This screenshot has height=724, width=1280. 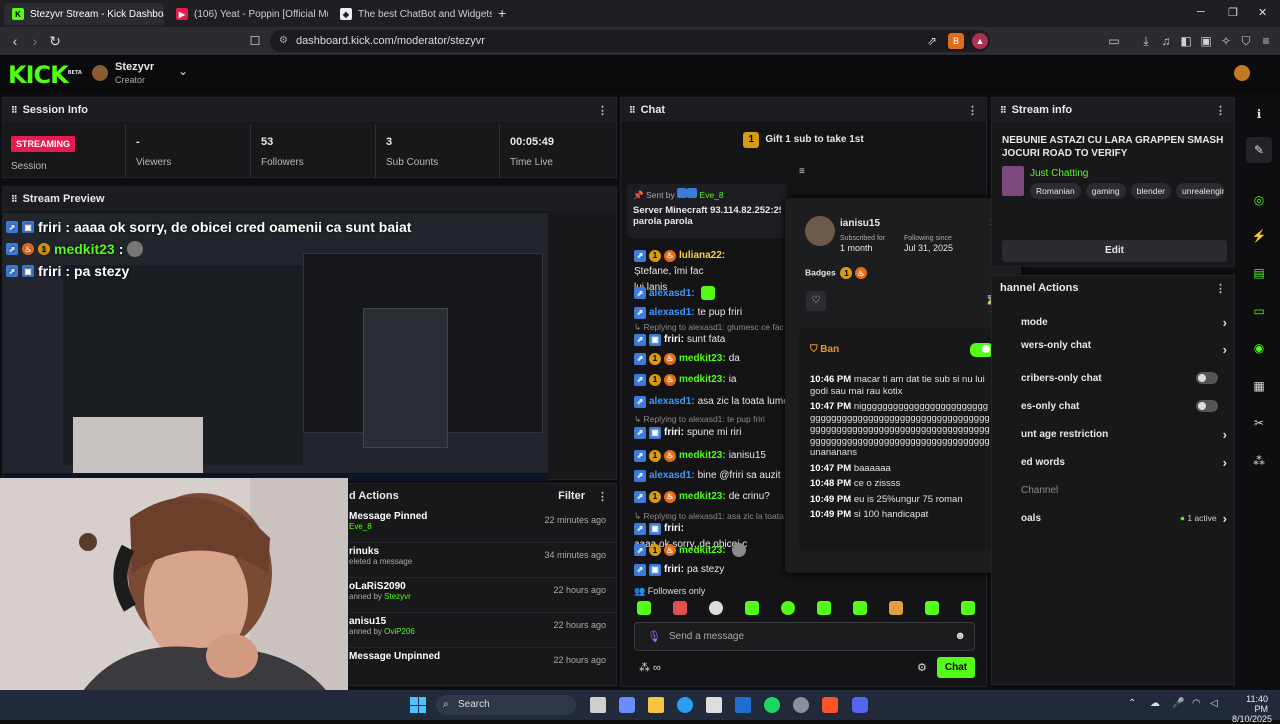 What do you see at coordinates (627, 705) in the screenshot?
I see `copilot-icon` at bounding box center [627, 705].